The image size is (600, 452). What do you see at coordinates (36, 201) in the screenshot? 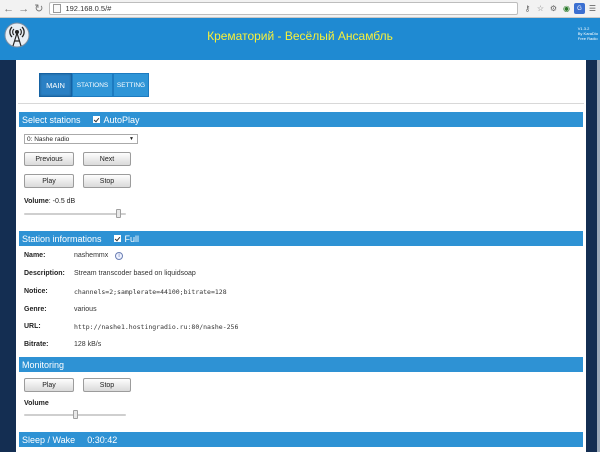
I see `volume-label-text: Volume` at bounding box center [36, 201].